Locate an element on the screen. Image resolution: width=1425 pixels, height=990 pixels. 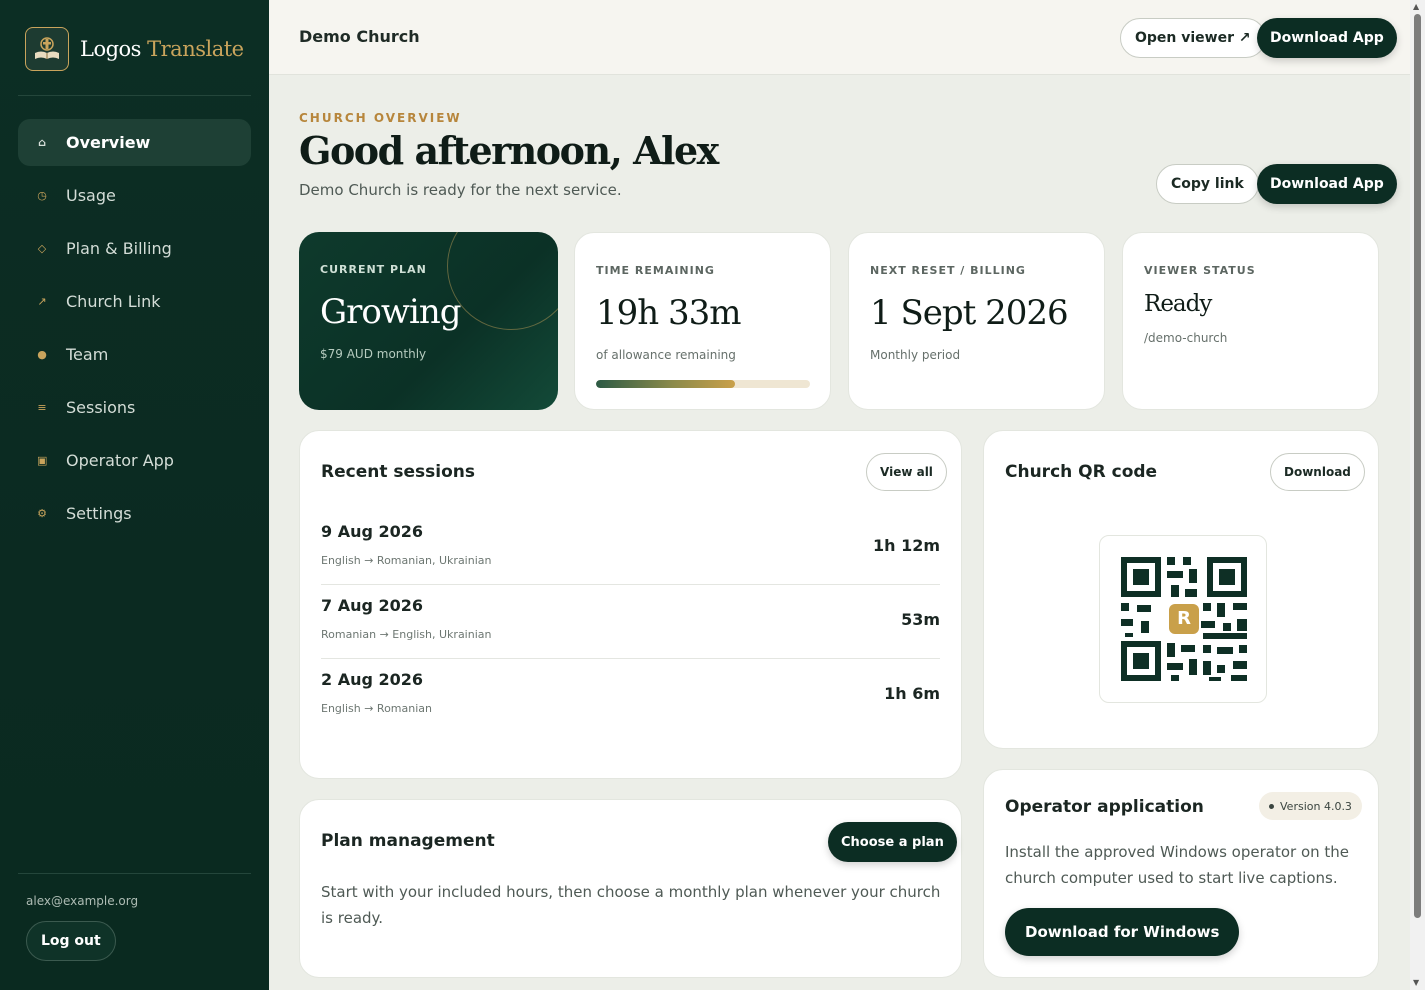
qr-center-letter: R is located at coordinates (1184, 618).